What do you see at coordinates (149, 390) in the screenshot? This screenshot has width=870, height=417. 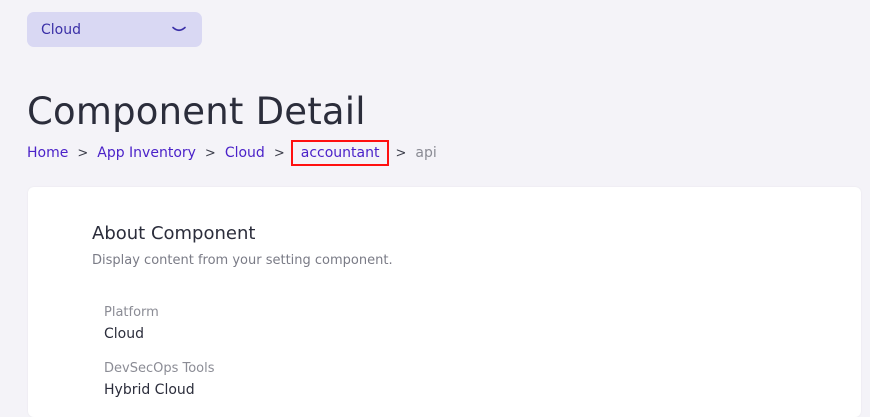 I see `field-value: Hybrid Cloud` at bounding box center [149, 390].